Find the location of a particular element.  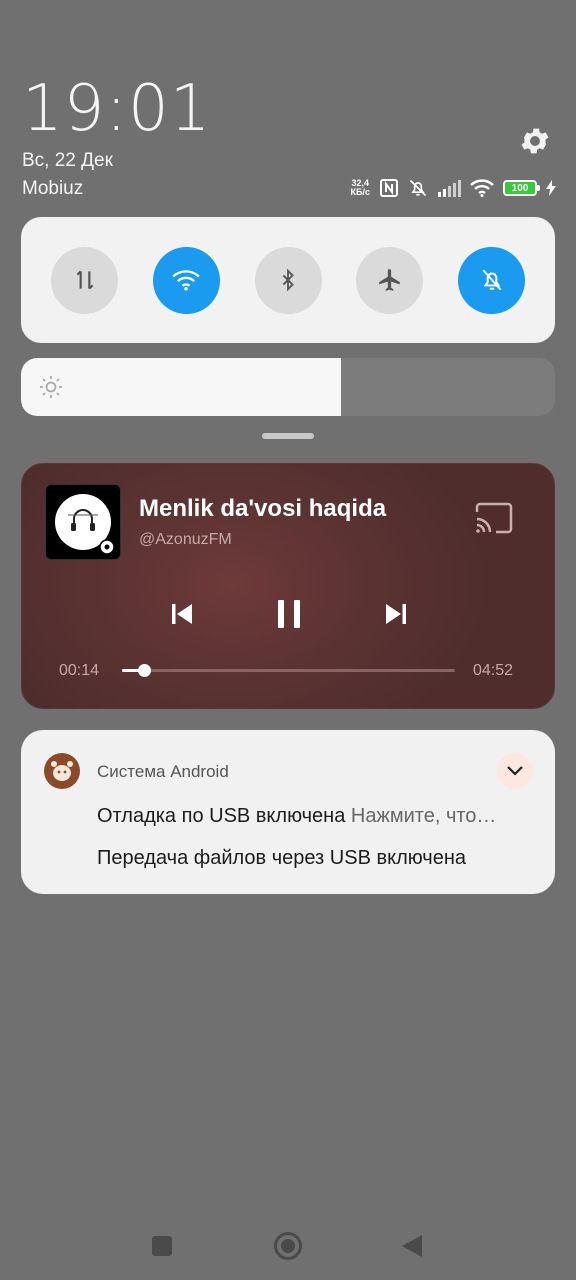

network-speed-unit: КБ/с is located at coordinates (360, 192).